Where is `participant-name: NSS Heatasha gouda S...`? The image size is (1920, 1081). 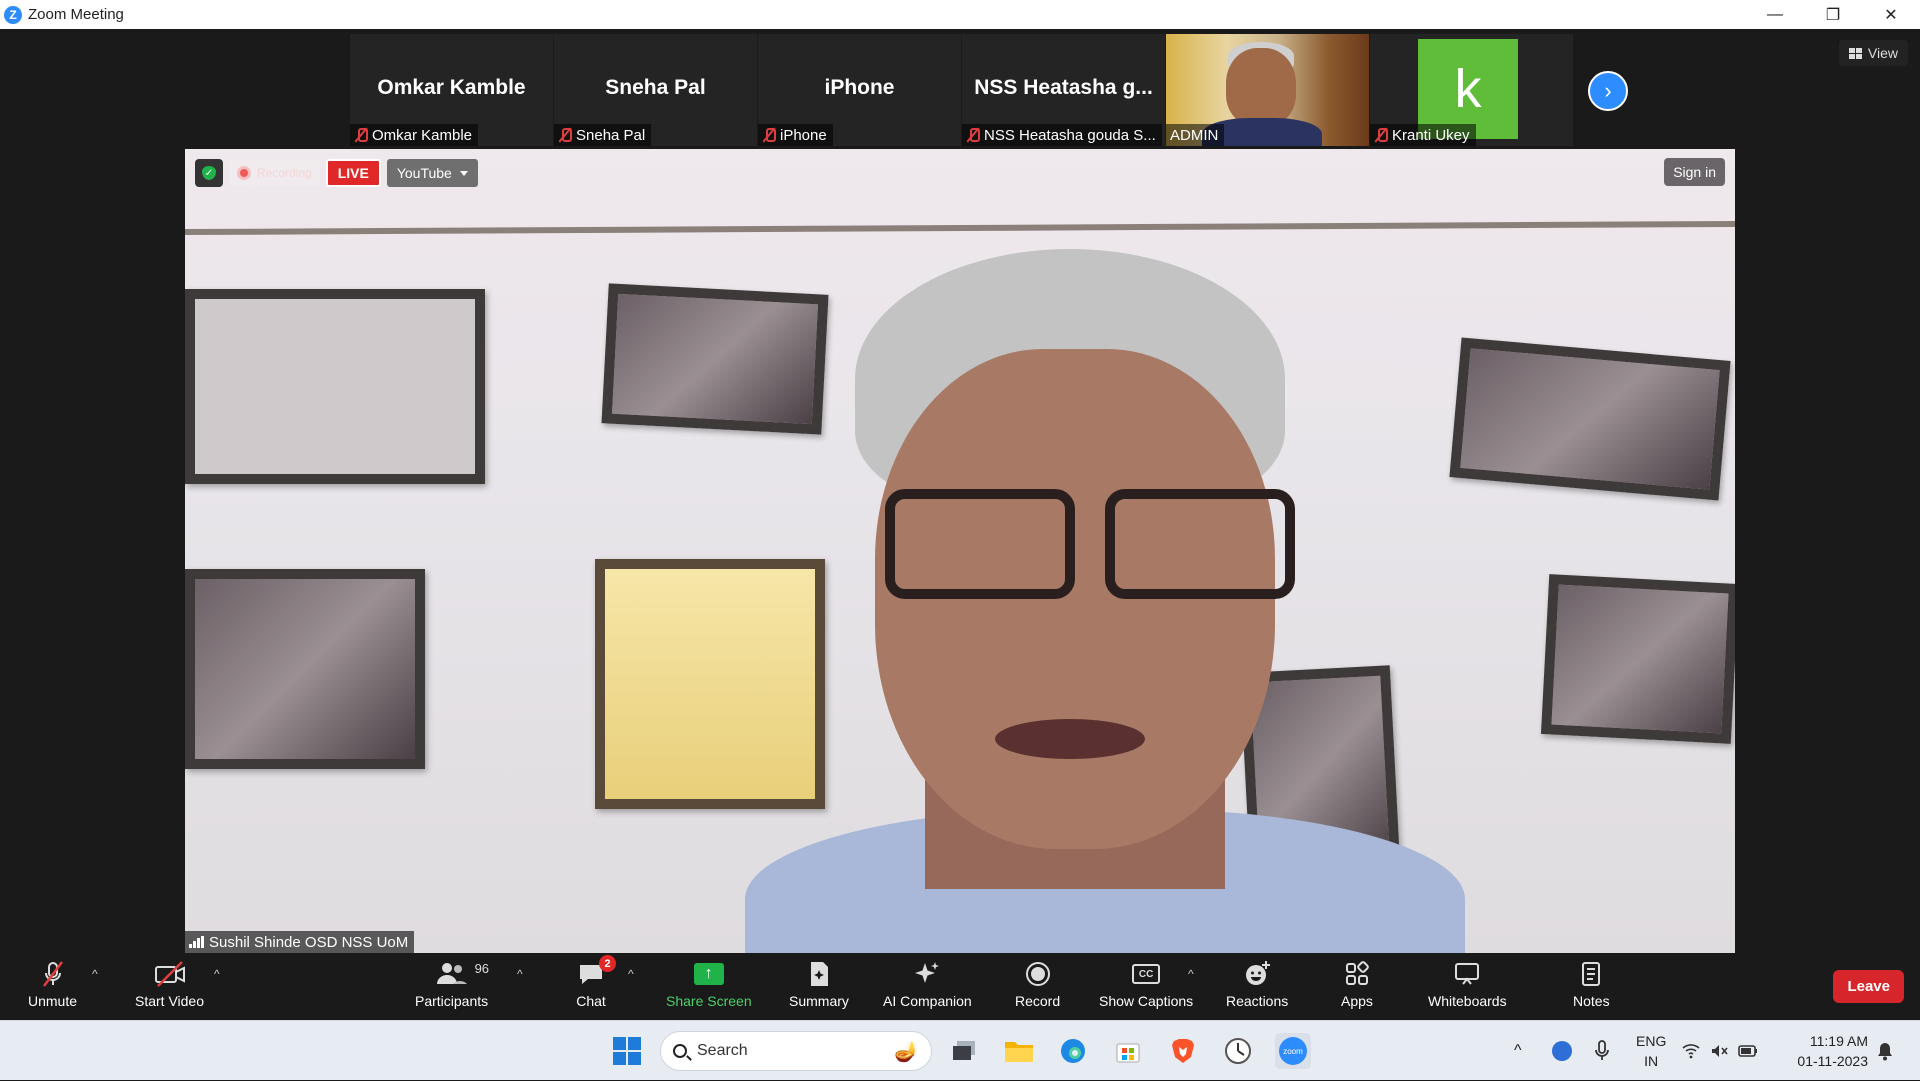 participant-name: NSS Heatasha gouda S... is located at coordinates (1070, 135).